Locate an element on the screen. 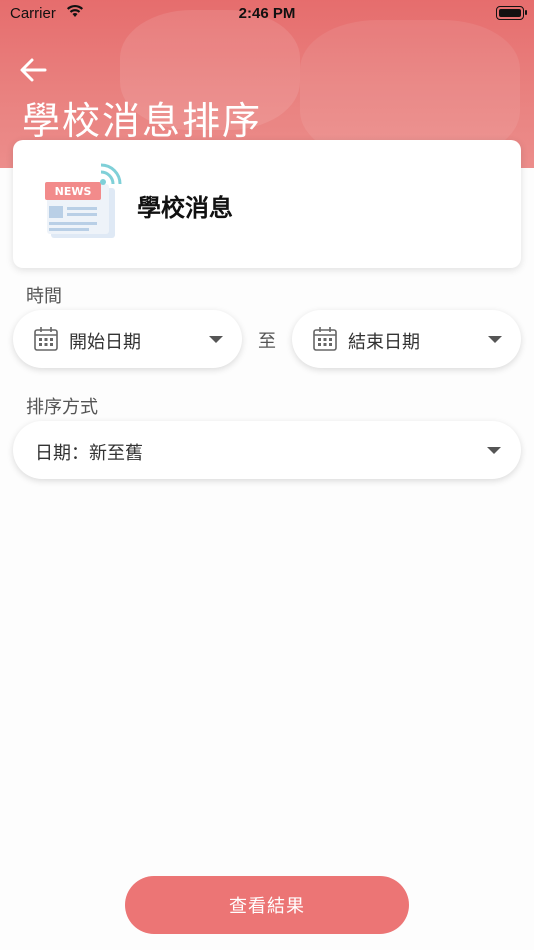 The height and width of the screenshot is (950, 534). view-results-button: 查看結果 is located at coordinates (267, 905).